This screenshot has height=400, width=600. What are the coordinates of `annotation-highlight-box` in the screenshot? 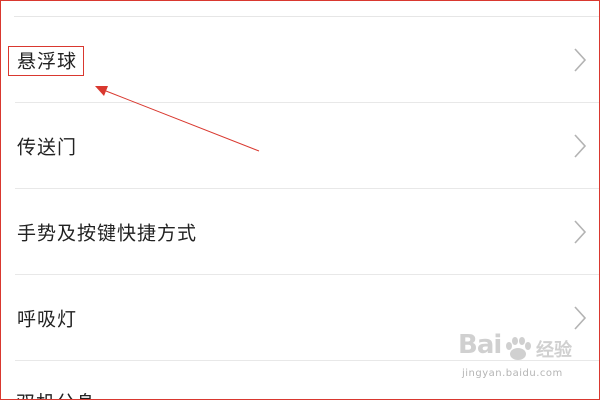 It's located at (46, 61).